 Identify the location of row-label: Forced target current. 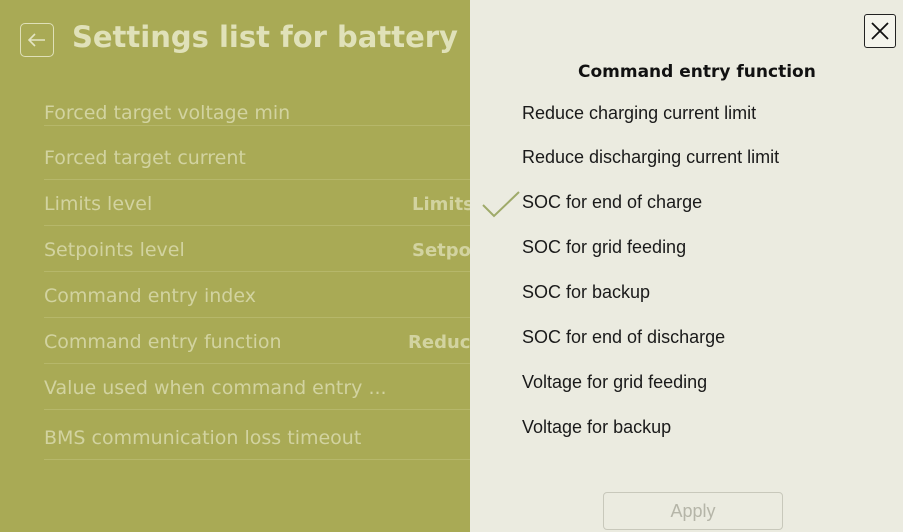
(145, 158).